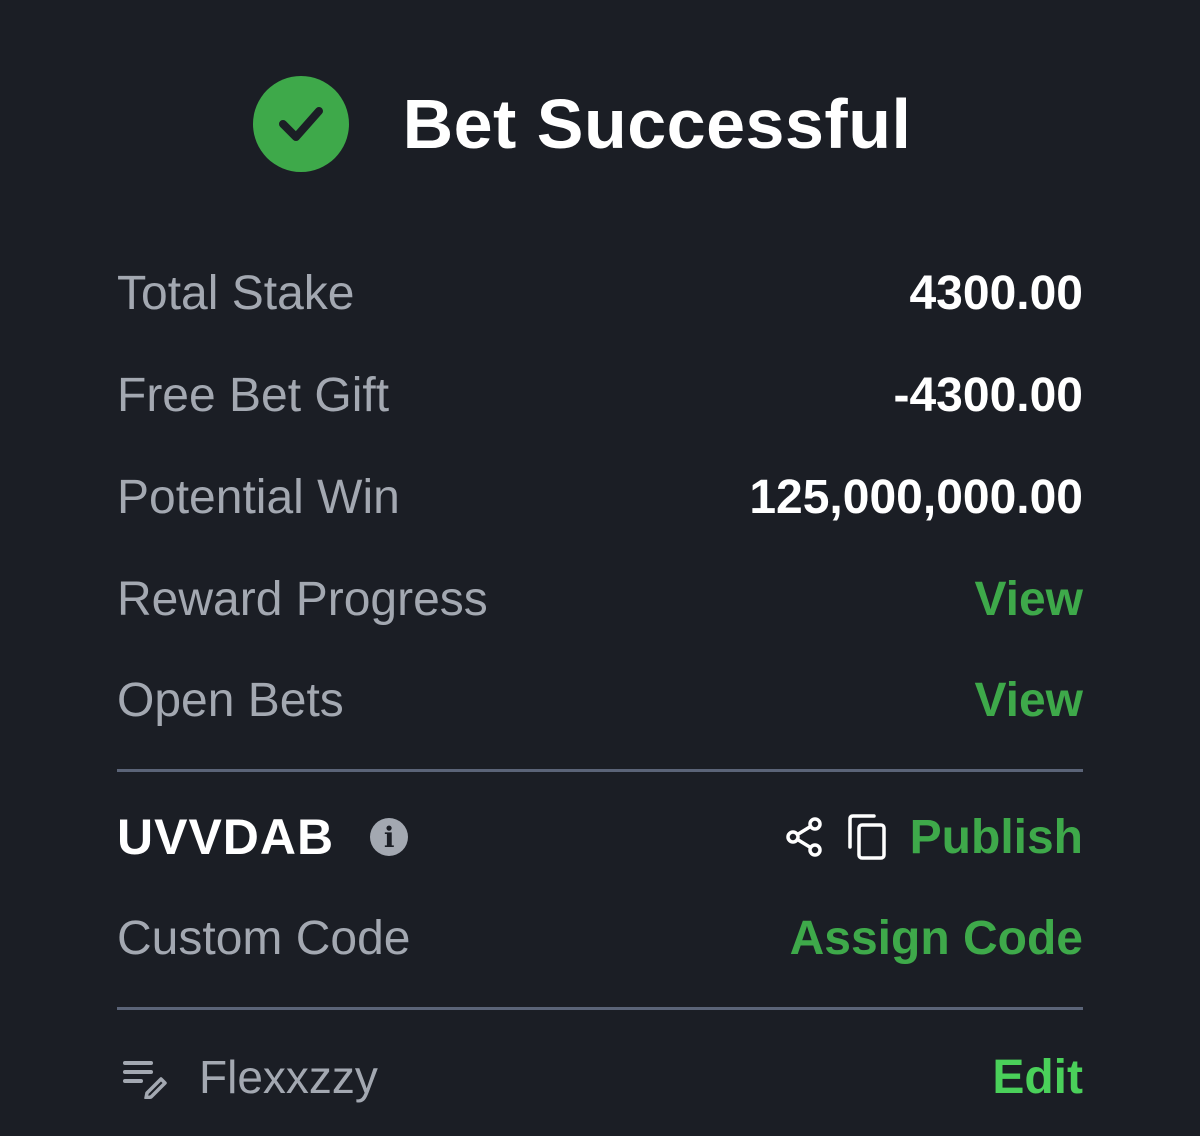 This screenshot has width=1200, height=1136. I want to click on free-bet-label: Free Bet Gift, so click(253, 395).